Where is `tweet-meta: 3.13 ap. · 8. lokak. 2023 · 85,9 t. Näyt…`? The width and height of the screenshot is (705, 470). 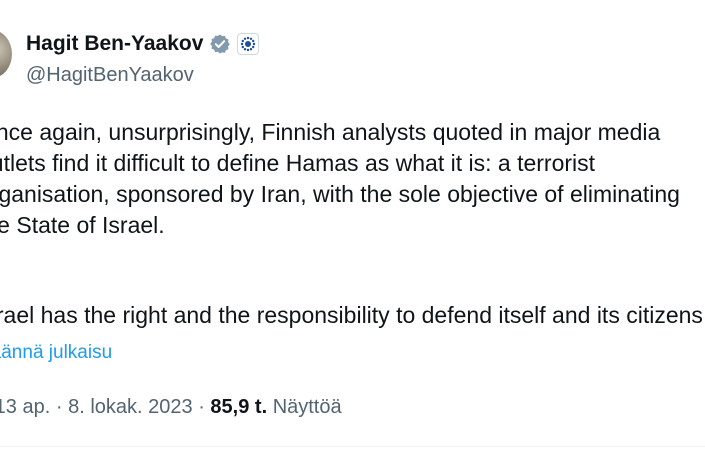
tweet-meta: 3.13 ap. · 8. lokak. 2023 · 85,9 t. Näyt… is located at coordinates (171, 407).